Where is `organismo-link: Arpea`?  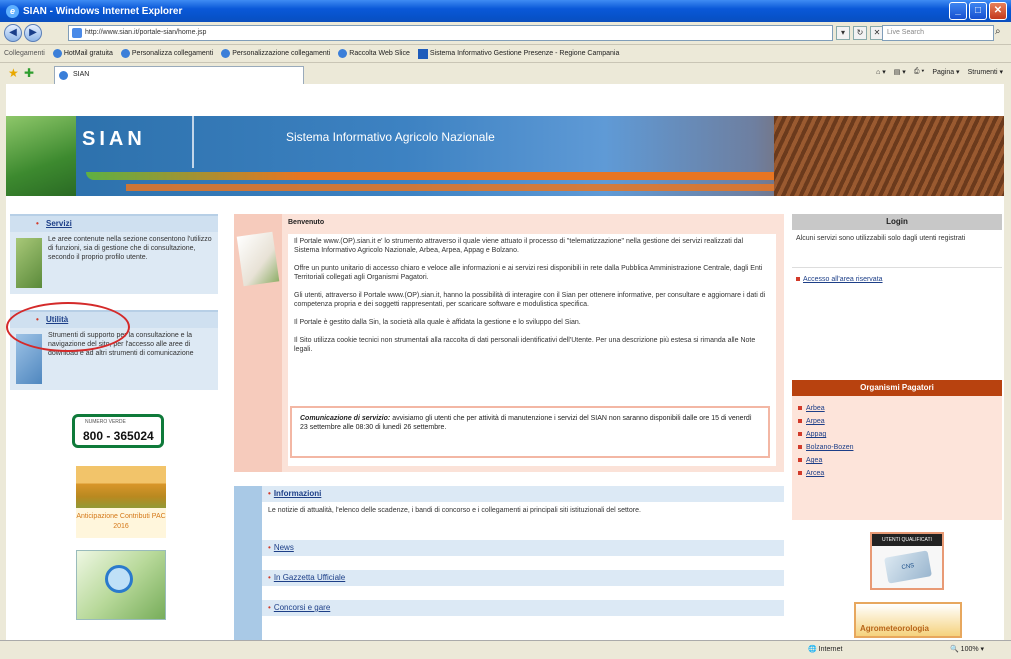 organismo-link: Arpea is located at coordinates (897, 421).